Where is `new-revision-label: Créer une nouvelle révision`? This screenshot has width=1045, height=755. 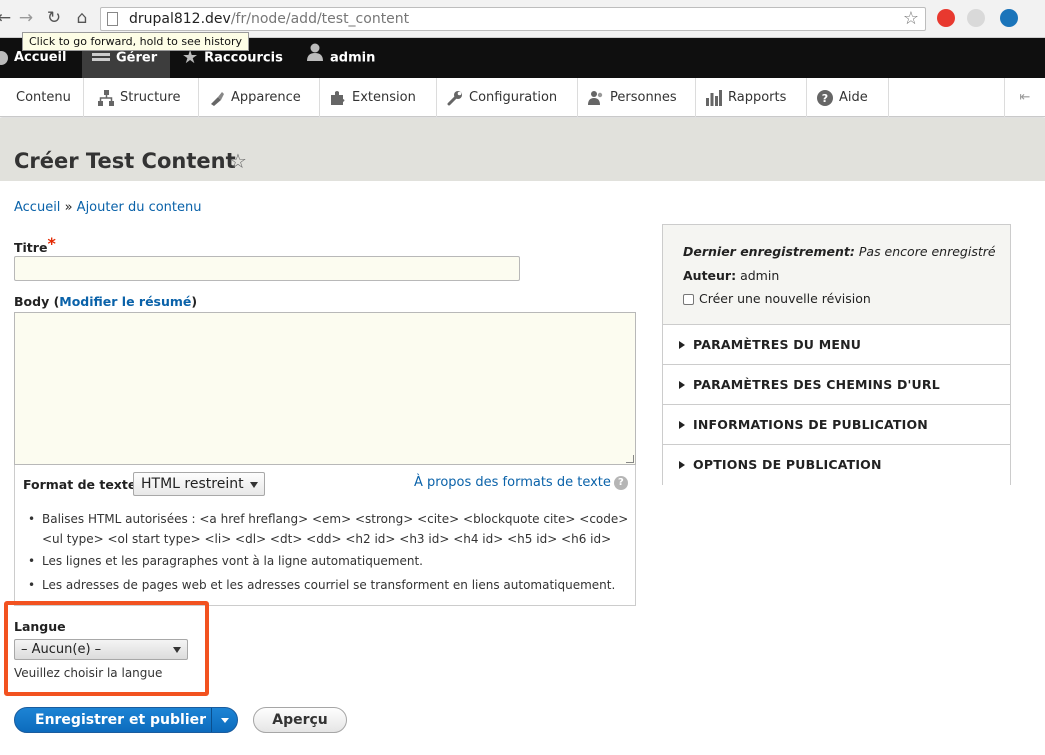 new-revision-label: Créer une nouvelle révision is located at coordinates (785, 298).